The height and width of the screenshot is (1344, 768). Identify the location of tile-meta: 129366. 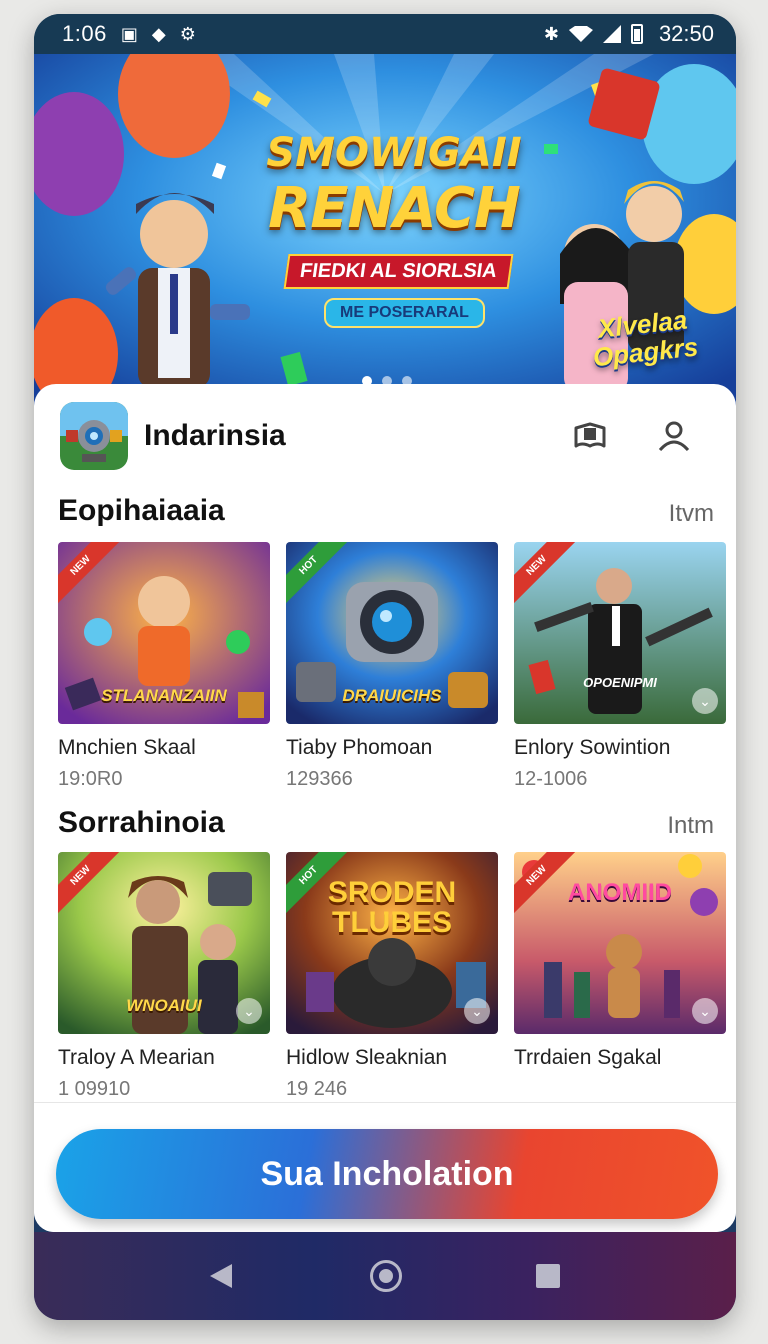
(319, 779).